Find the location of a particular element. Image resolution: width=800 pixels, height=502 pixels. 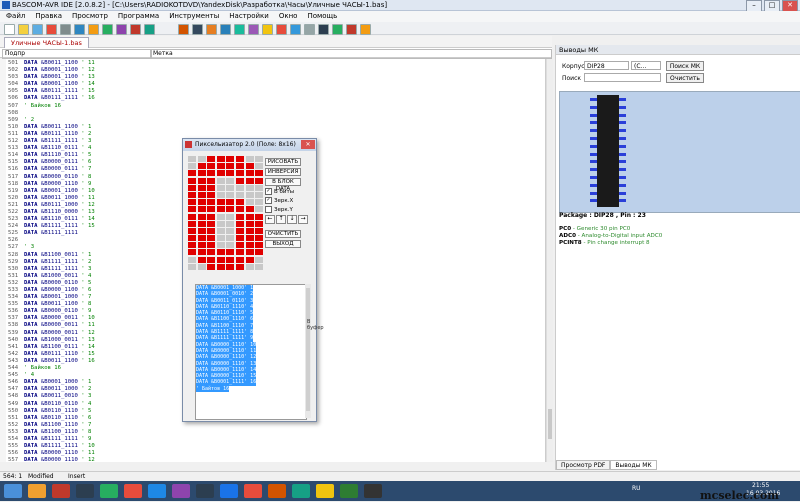

output-scrollbar is located at coordinates (308, 351).